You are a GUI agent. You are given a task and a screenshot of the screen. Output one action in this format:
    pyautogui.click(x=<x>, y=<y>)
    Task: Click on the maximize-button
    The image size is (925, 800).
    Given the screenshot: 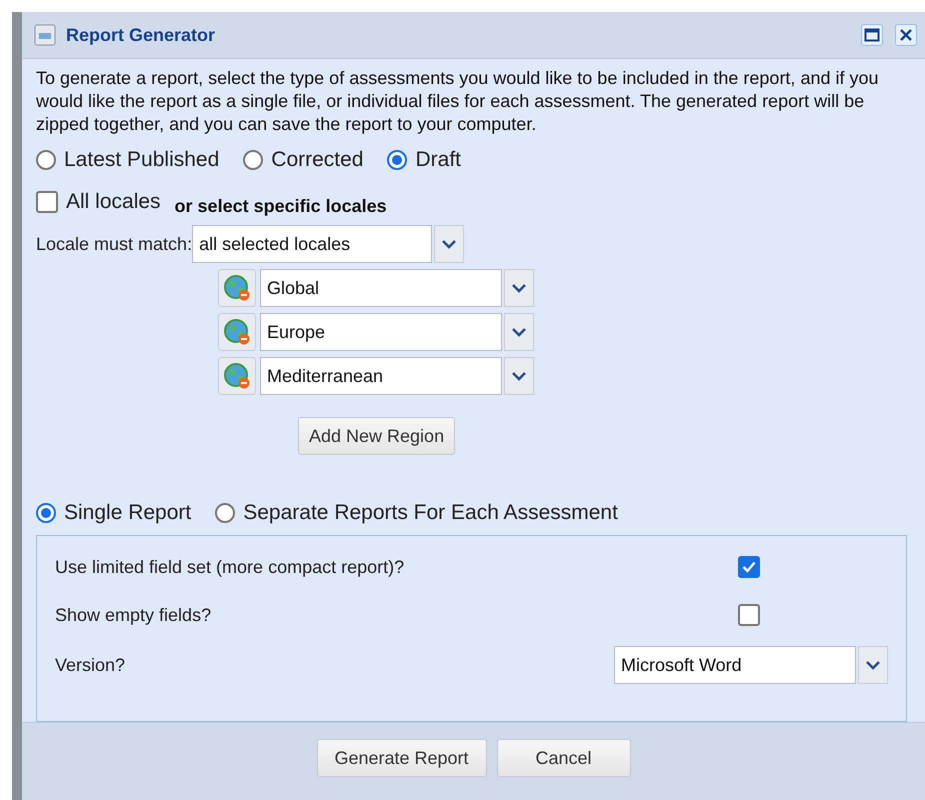 What is the action you would take?
    pyautogui.click(x=872, y=35)
    